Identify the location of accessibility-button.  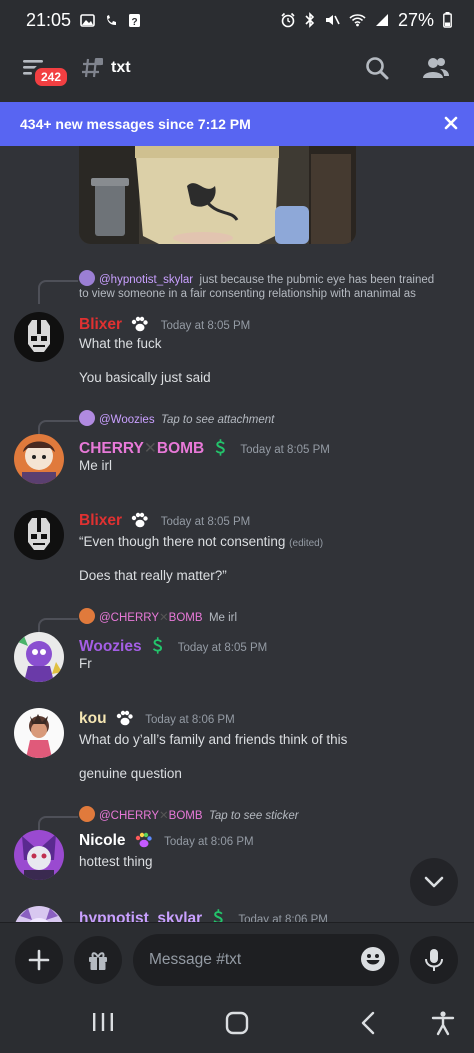
(443, 1025).